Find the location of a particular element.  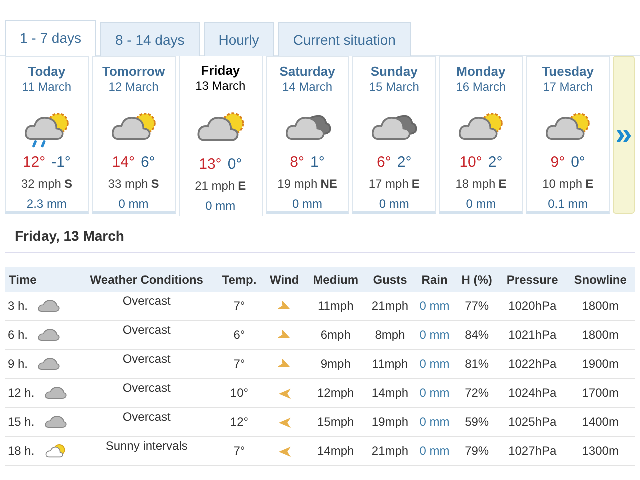

snowline-cell: 1900m is located at coordinates (600, 364).